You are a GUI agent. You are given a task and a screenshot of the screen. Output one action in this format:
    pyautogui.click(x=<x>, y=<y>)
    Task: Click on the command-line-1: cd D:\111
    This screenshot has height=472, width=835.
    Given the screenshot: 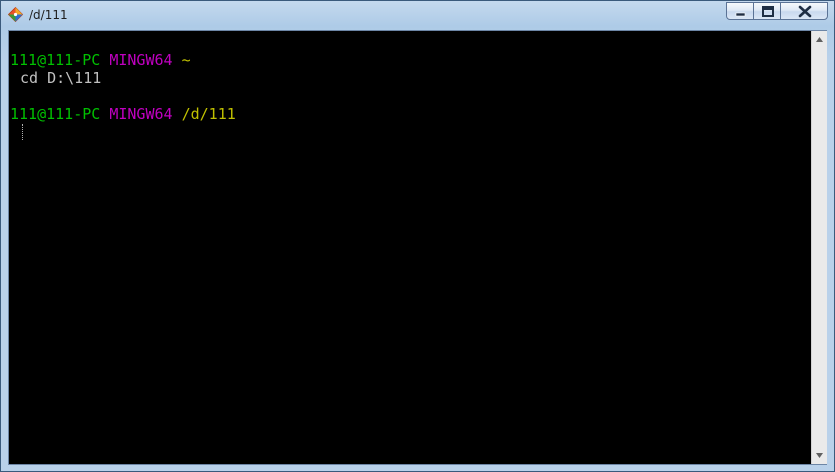 What is the action you would take?
    pyautogui.click(x=60, y=78)
    